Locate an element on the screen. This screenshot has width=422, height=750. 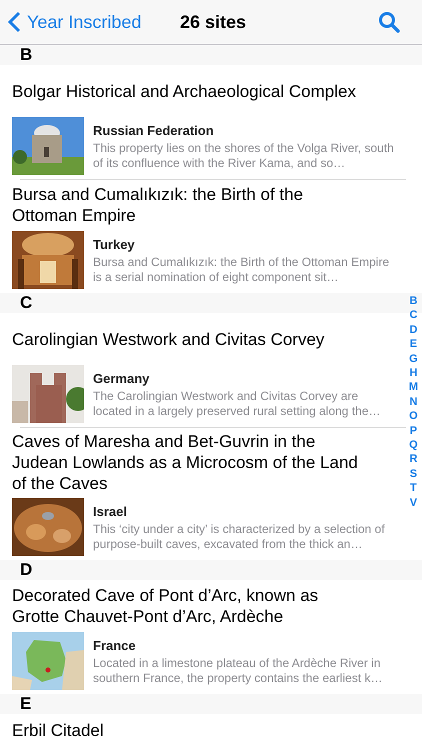
site-title: Bolgar Historical and Archaeological Complex is located at coordinates (184, 91).